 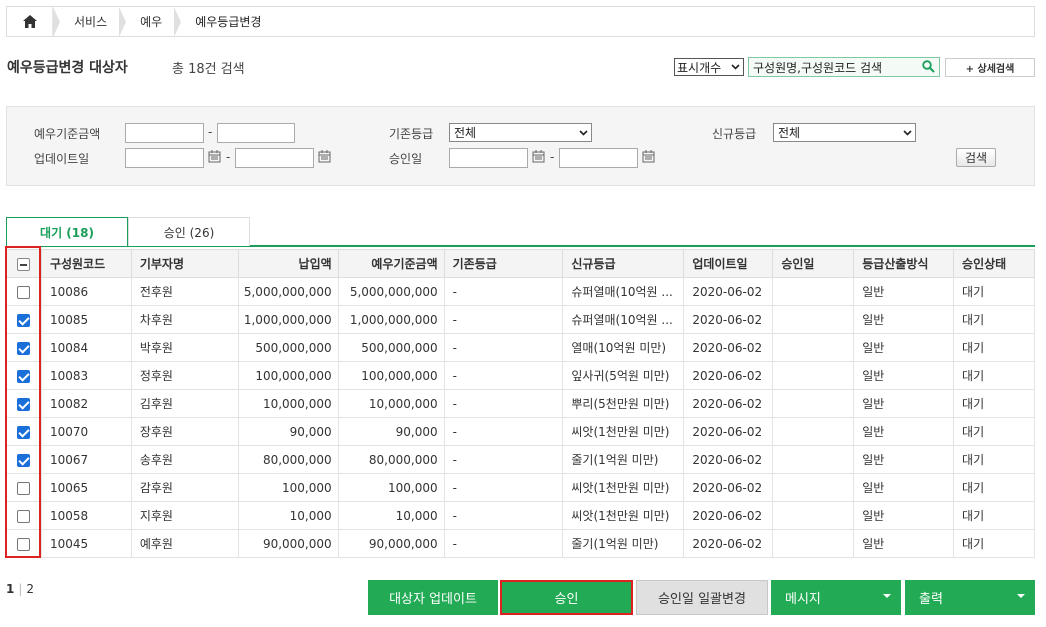 What do you see at coordinates (288, 403) in the screenshot?
I see `row-paid: 10,000,000` at bounding box center [288, 403].